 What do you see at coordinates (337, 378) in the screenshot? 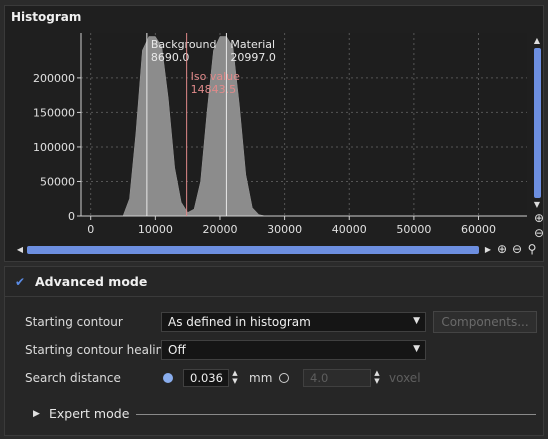
I see `search-distance-voxel-input: 4.0` at bounding box center [337, 378].